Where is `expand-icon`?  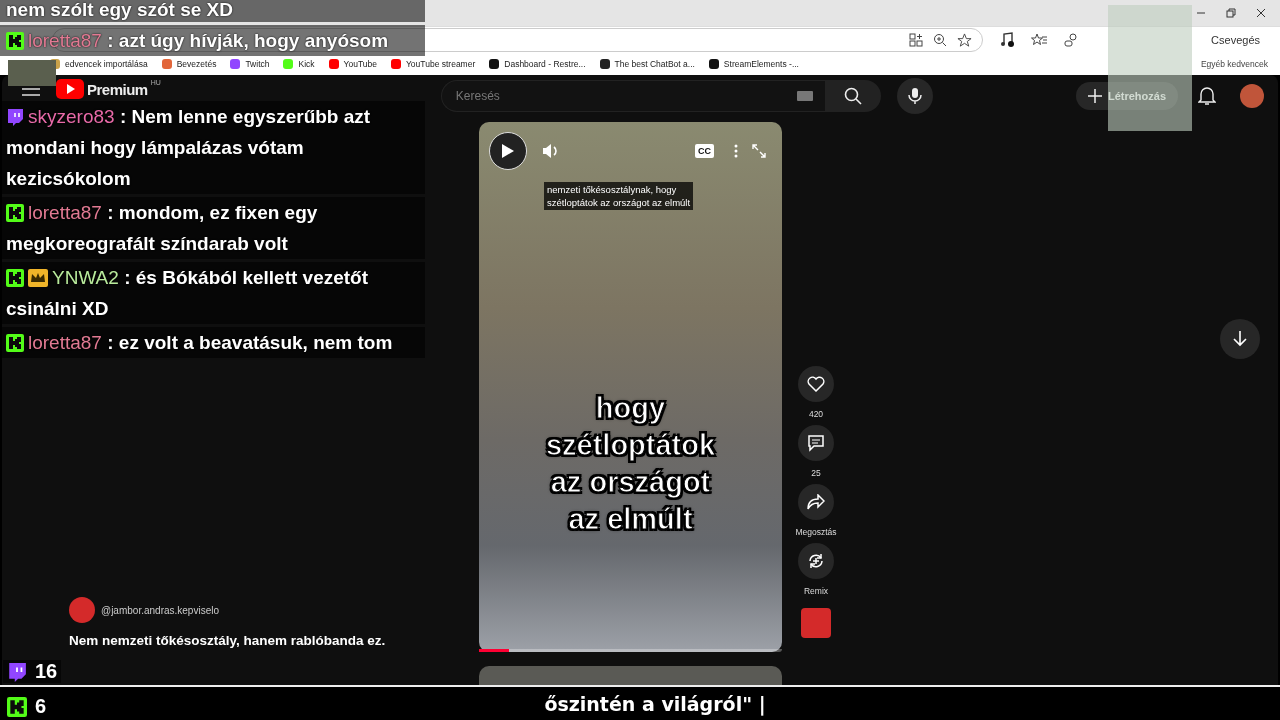
expand-icon is located at coordinates (759, 151).